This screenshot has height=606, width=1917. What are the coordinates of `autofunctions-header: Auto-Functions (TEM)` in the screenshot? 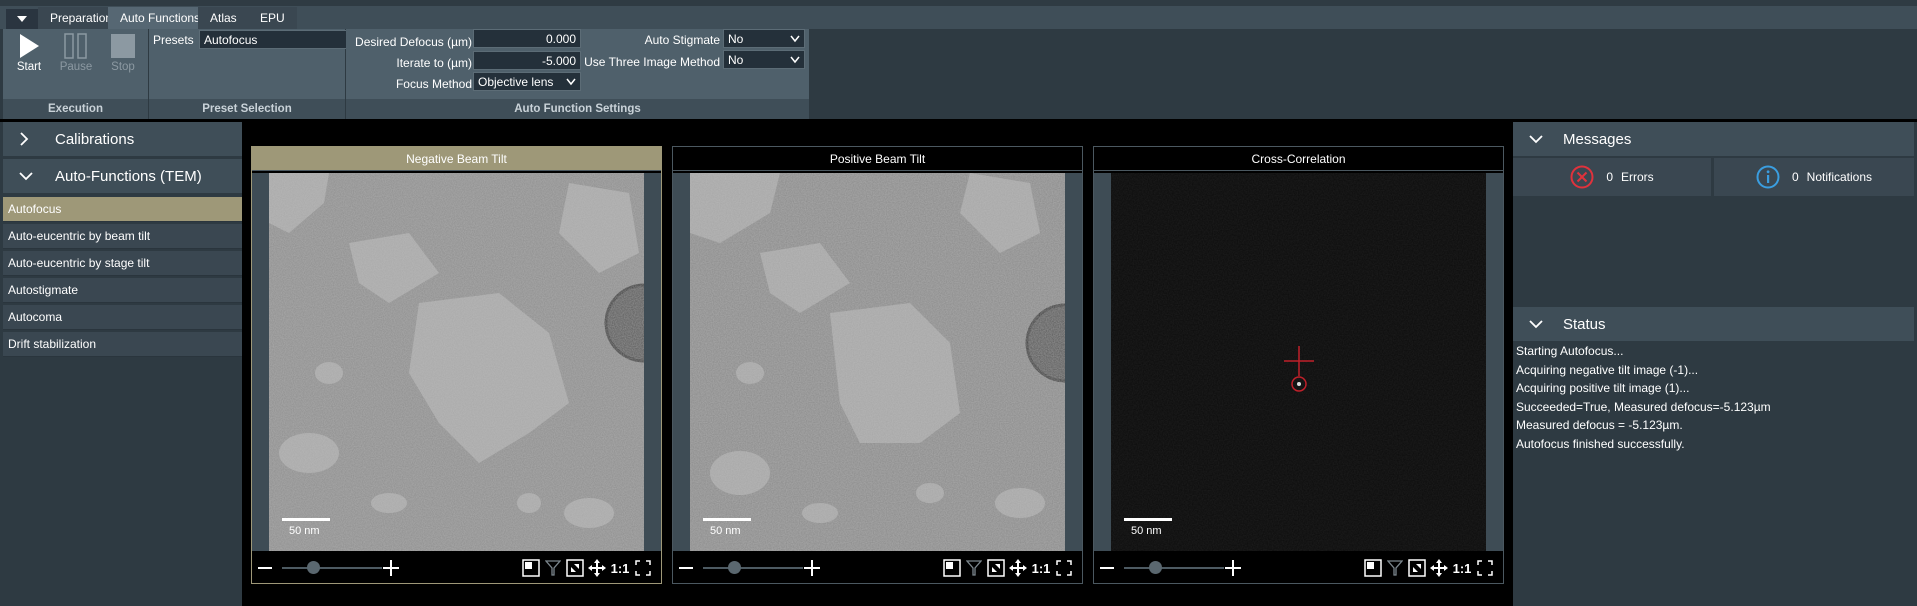 It's located at (122, 176).